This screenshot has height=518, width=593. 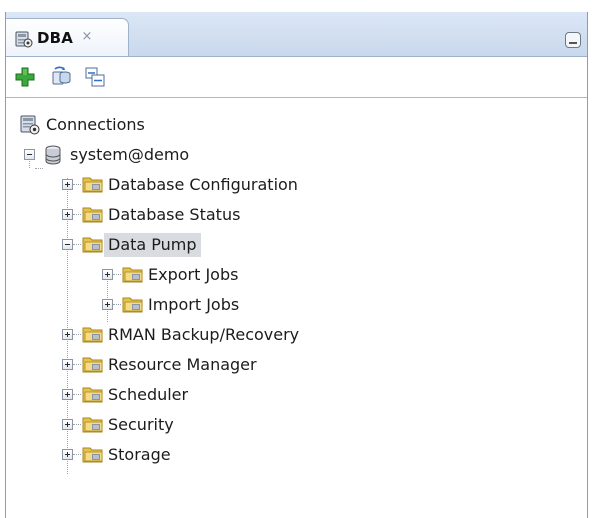 What do you see at coordinates (24, 39) in the screenshot?
I see `dba-icon` at bounding box center [24, 39].